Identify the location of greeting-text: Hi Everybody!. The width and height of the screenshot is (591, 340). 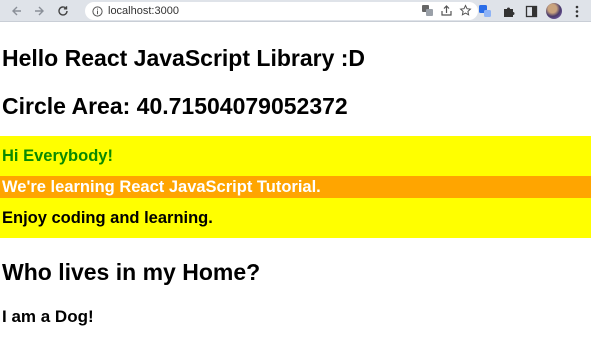
(57, 155).